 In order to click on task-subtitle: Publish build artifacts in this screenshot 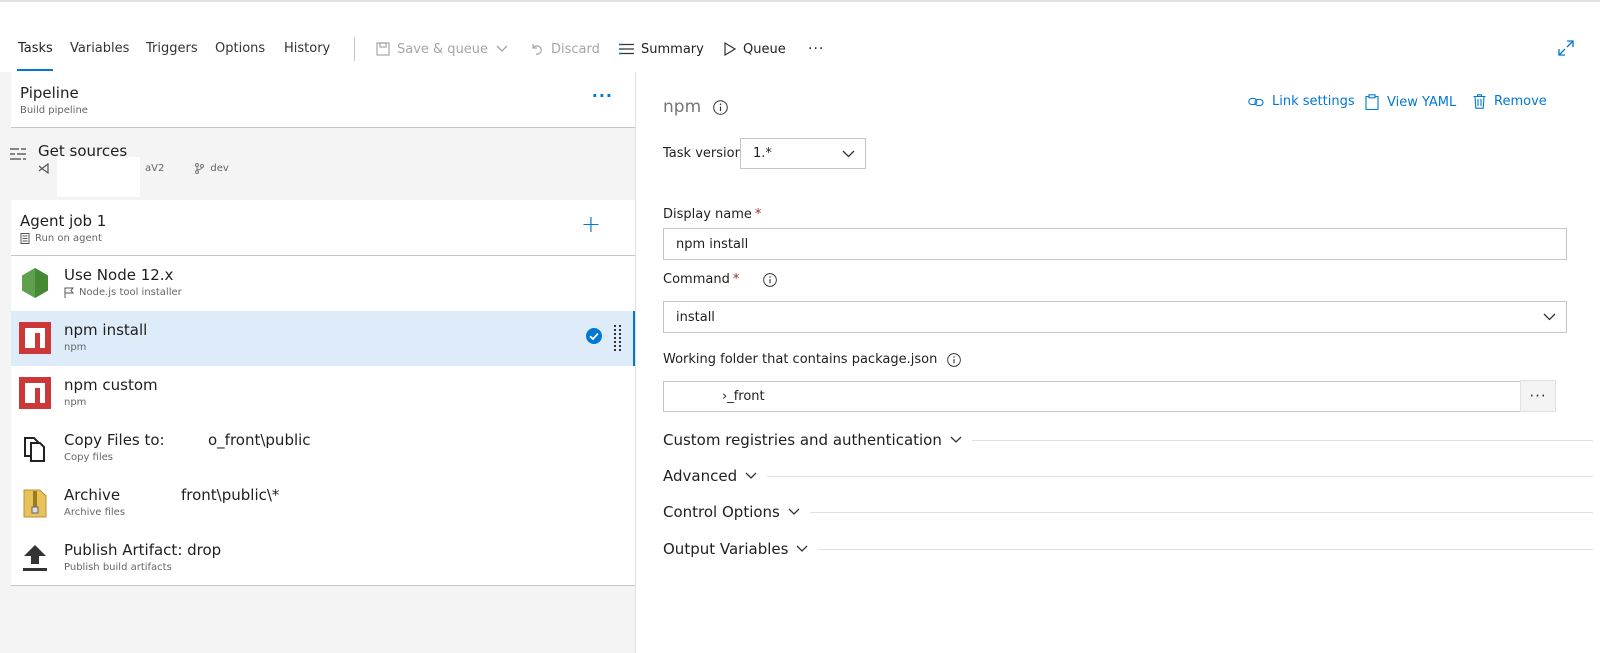, I will do `click(118, 567)`.